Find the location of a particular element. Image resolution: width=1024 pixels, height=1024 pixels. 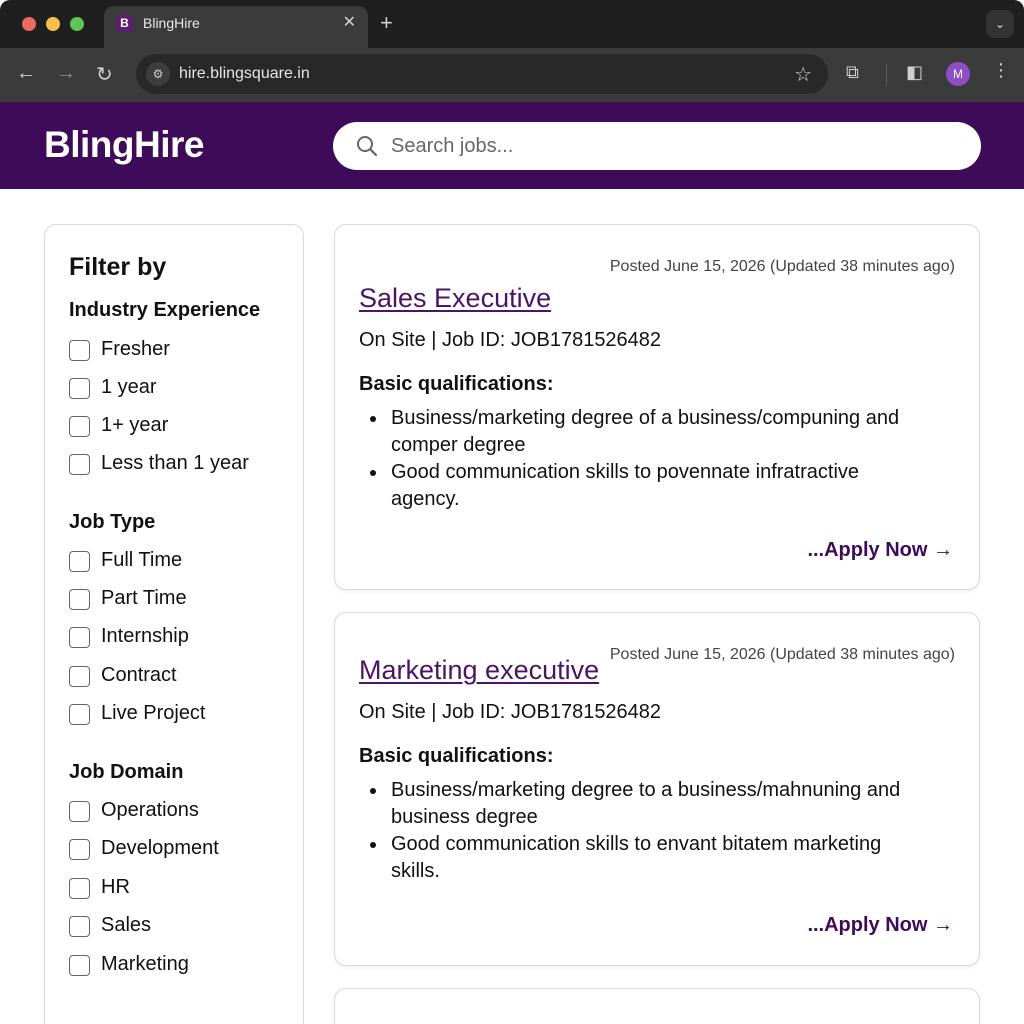

search-input is located at coordinates (676, 146).